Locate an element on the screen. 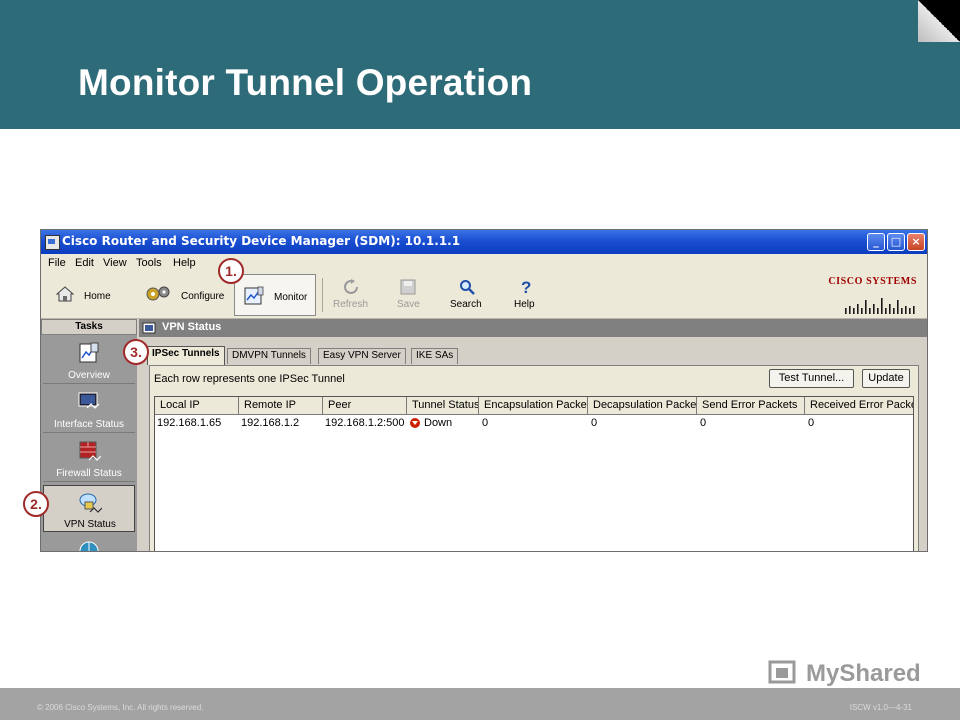 The image size is (960, 720). col-send-error-packets: Send Error Packets is located at coordinates (751, 406).